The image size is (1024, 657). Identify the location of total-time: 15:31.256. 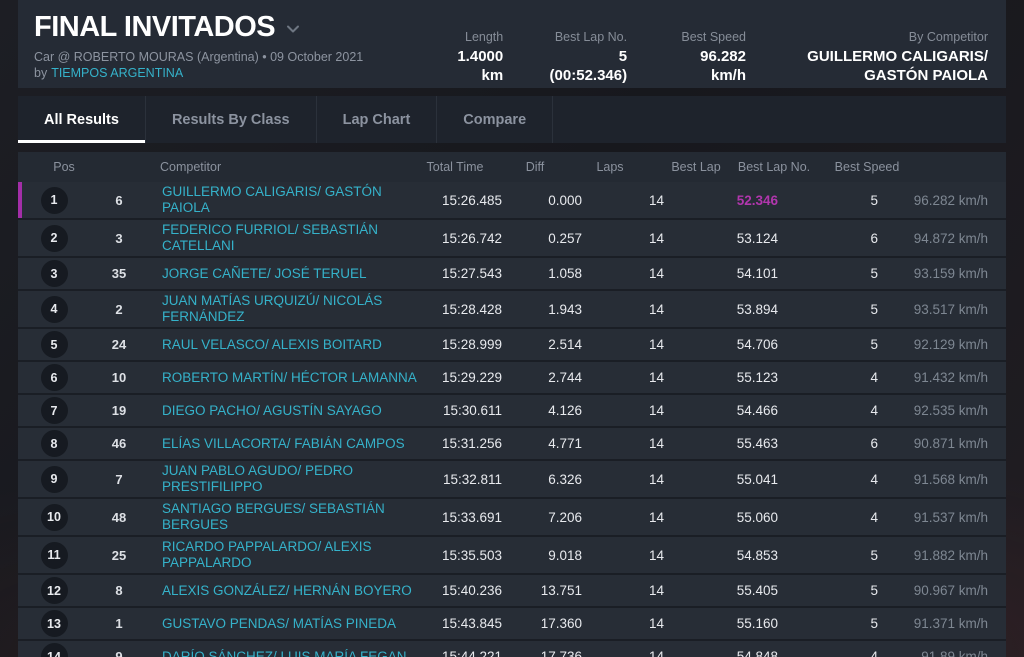
(471, 443).